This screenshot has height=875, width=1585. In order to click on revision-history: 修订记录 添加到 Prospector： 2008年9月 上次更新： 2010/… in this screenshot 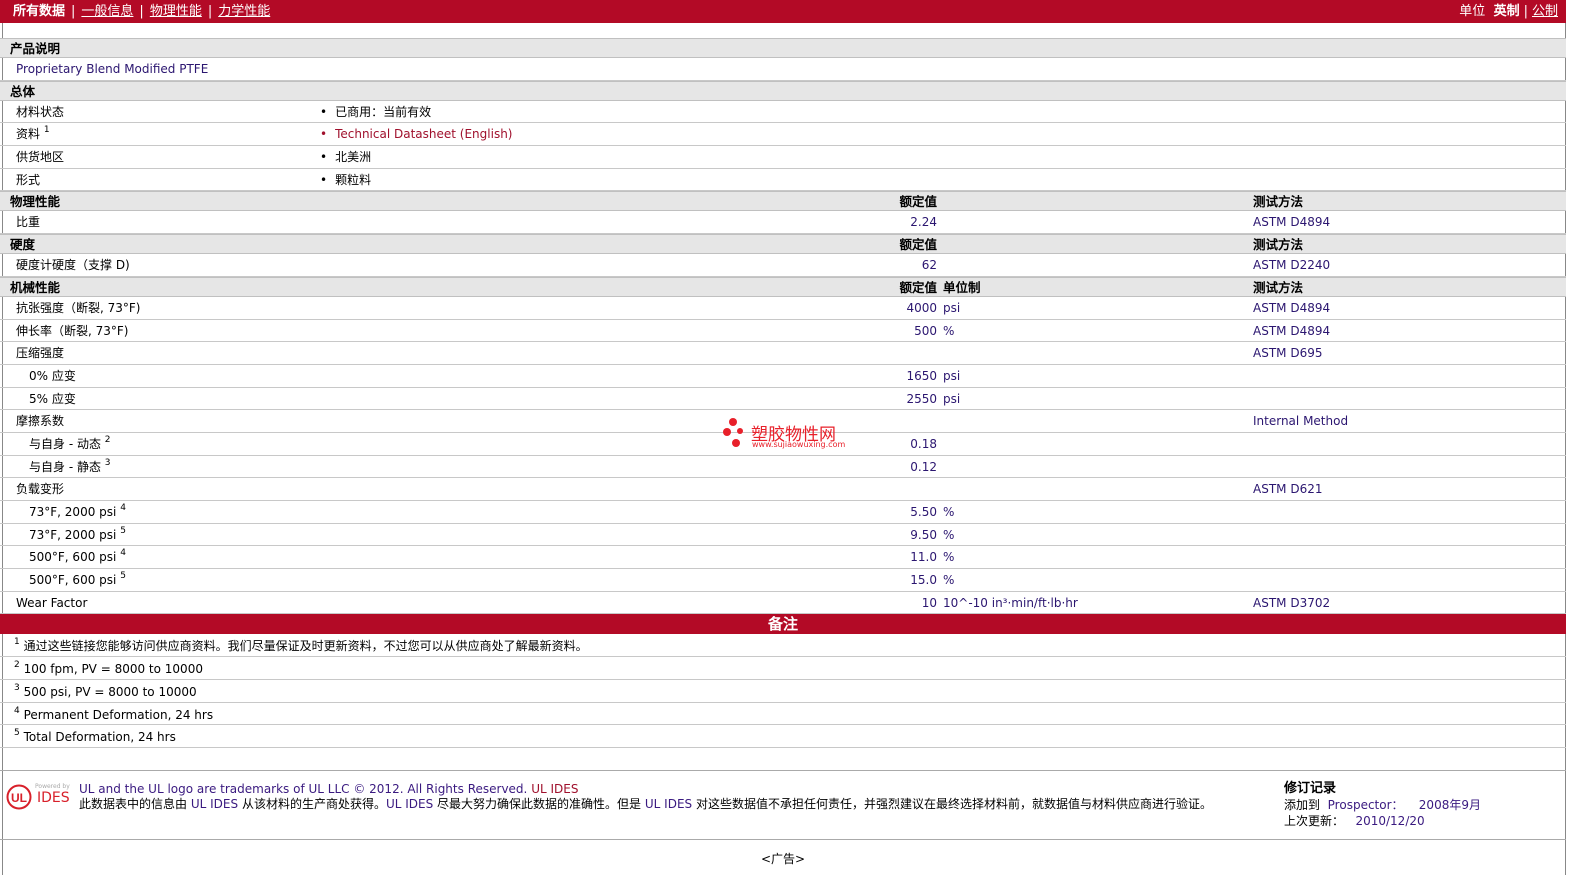, I will do `click(1382, 804)`.